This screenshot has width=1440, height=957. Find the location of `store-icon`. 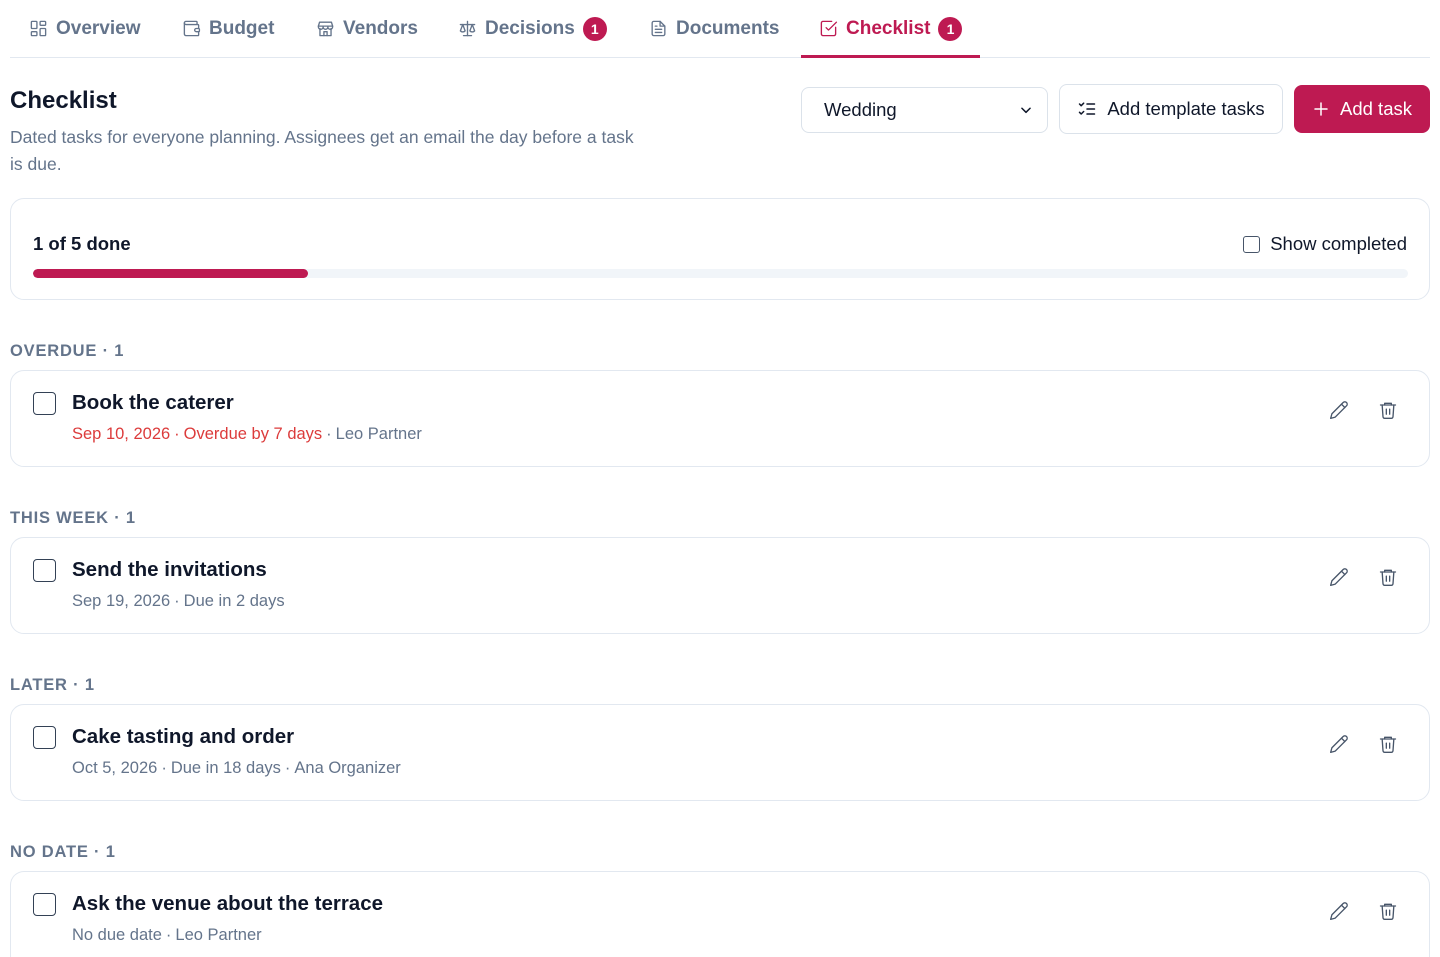

store-icon is located at coordinates (325, 29).